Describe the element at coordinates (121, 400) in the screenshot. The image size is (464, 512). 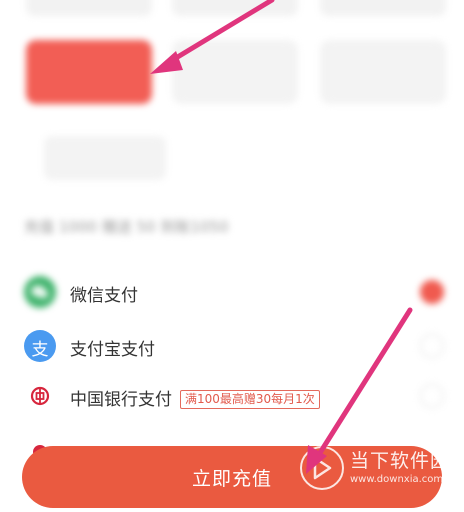
I see `payment-label: 中国银行支付` at that location.